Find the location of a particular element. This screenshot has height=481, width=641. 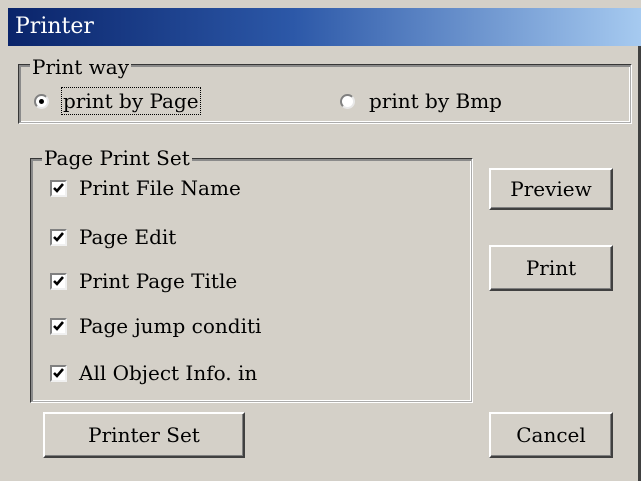

print-button: Print is located at coordinates (551, 268).